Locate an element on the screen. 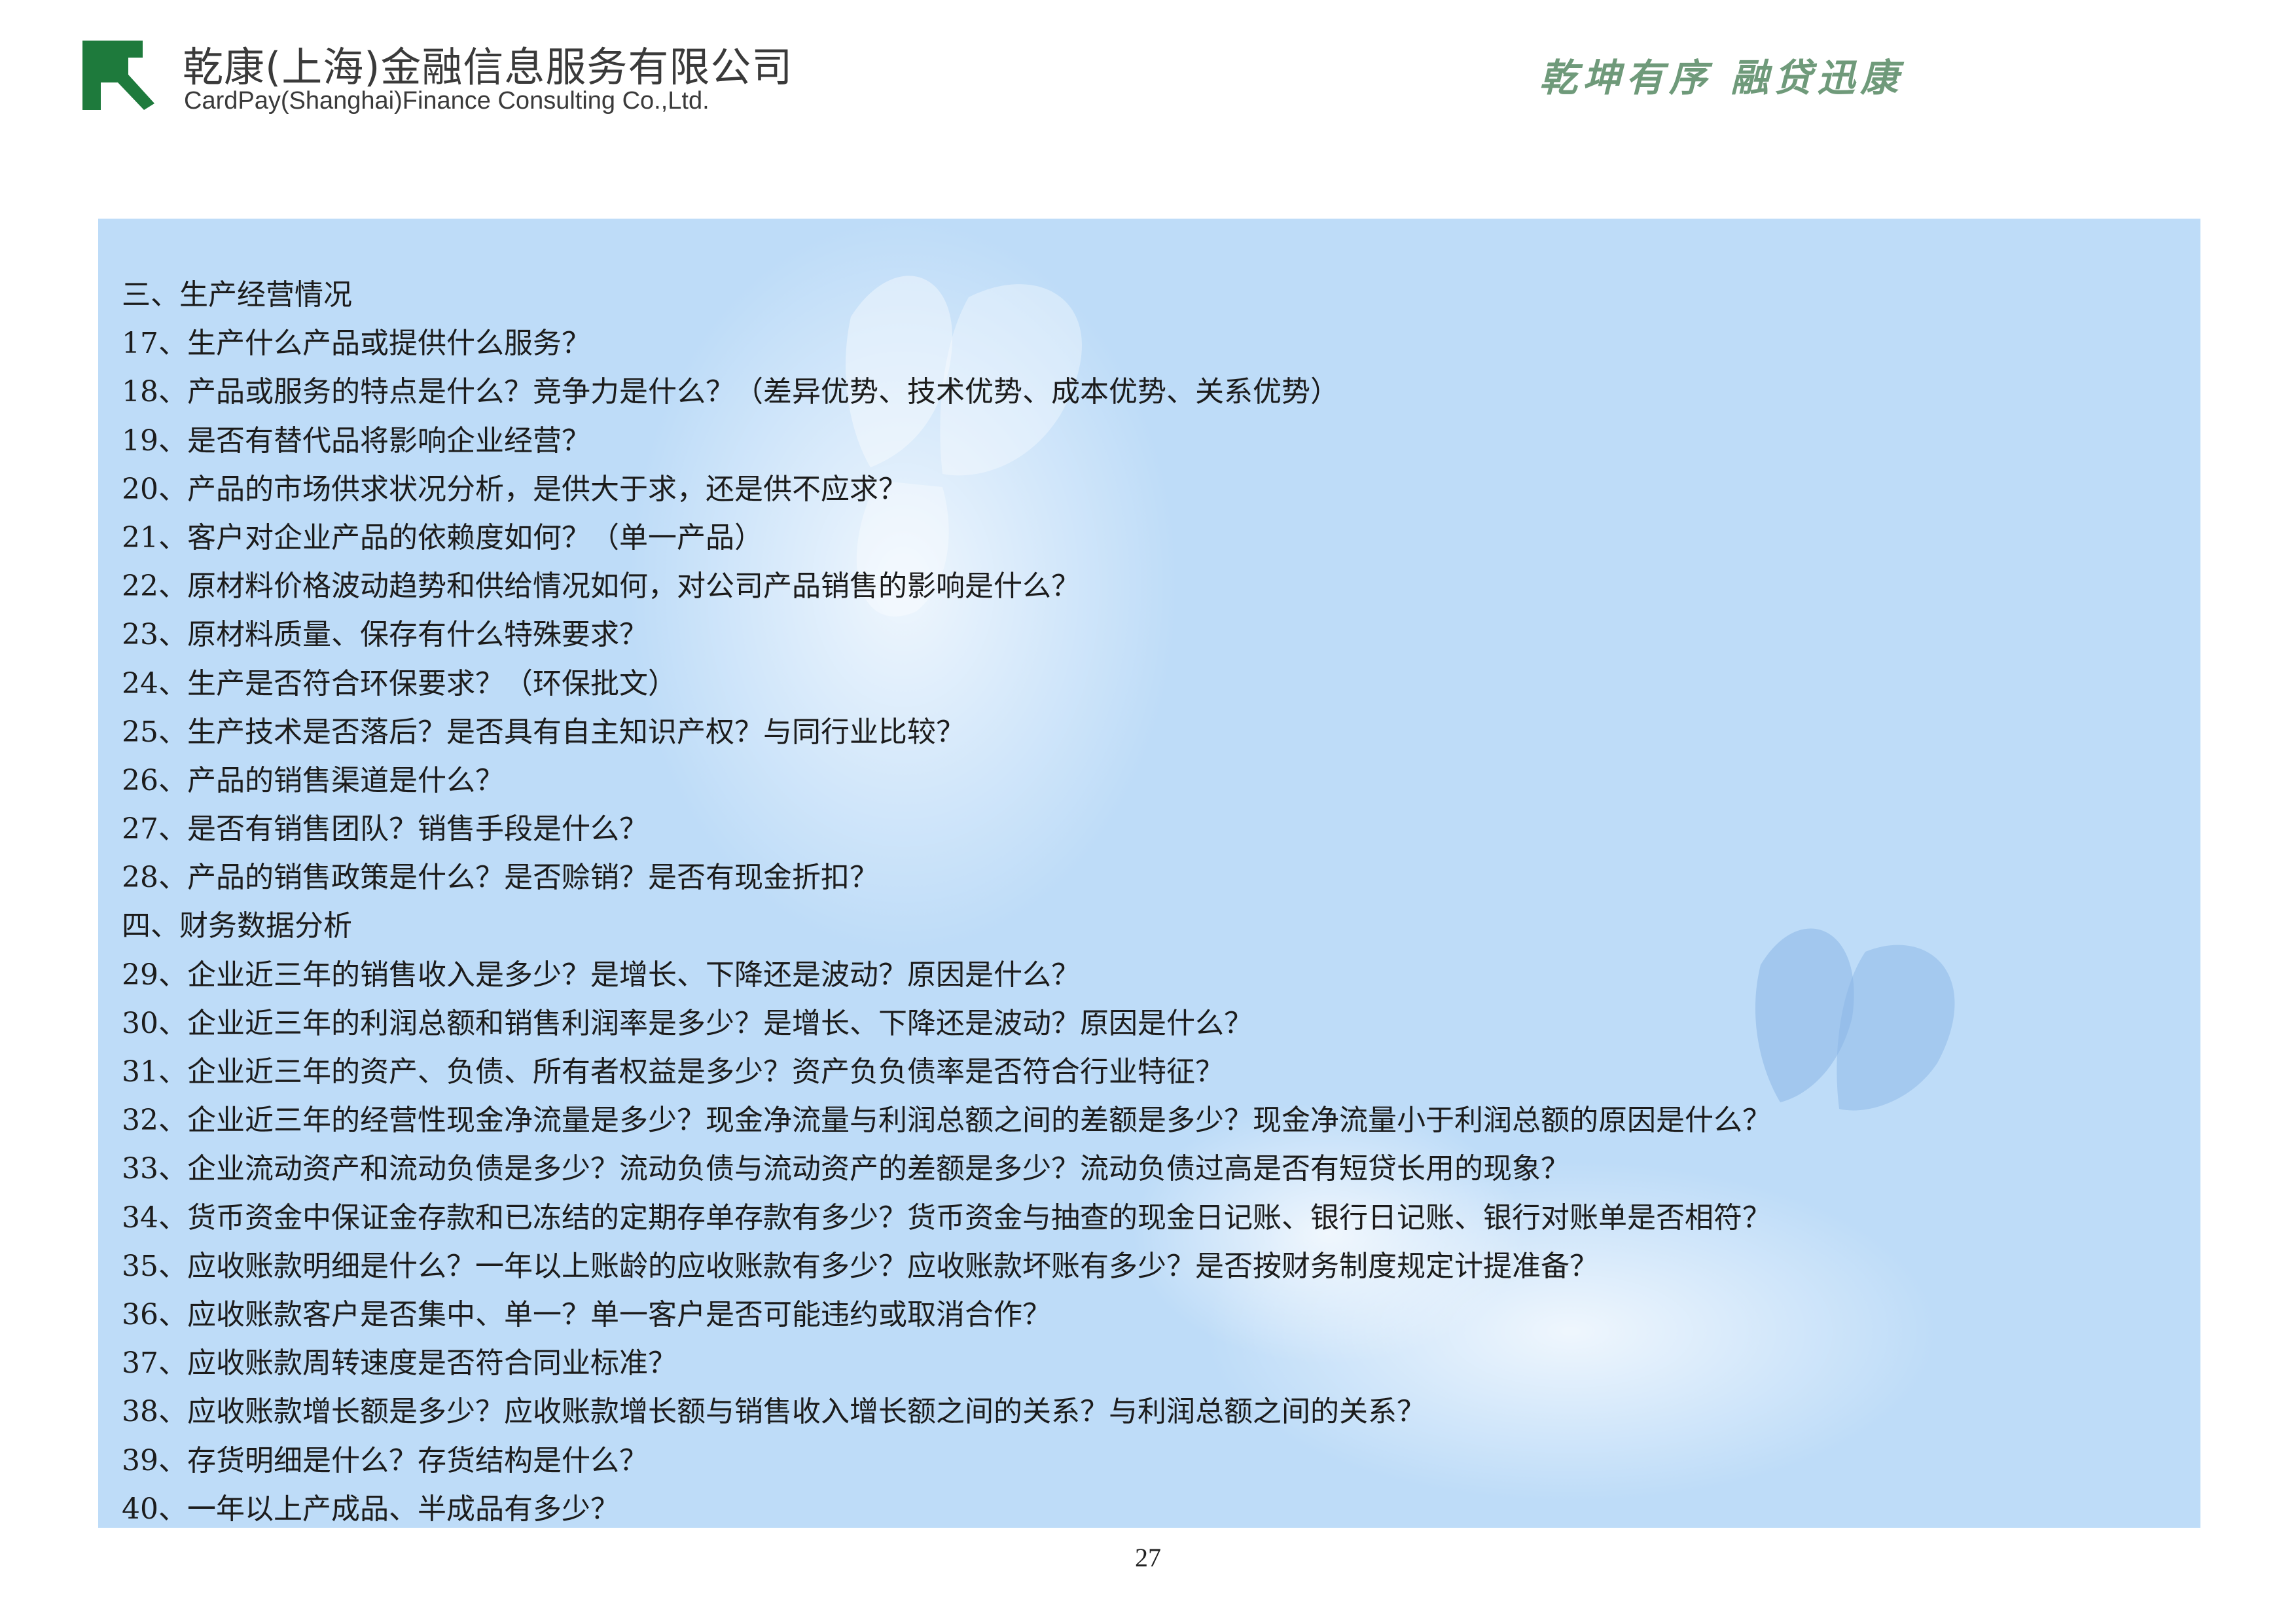 The image size is (2296, 1624). section-heading: 四、财务数据分析 is located at coordinates (237, 926).